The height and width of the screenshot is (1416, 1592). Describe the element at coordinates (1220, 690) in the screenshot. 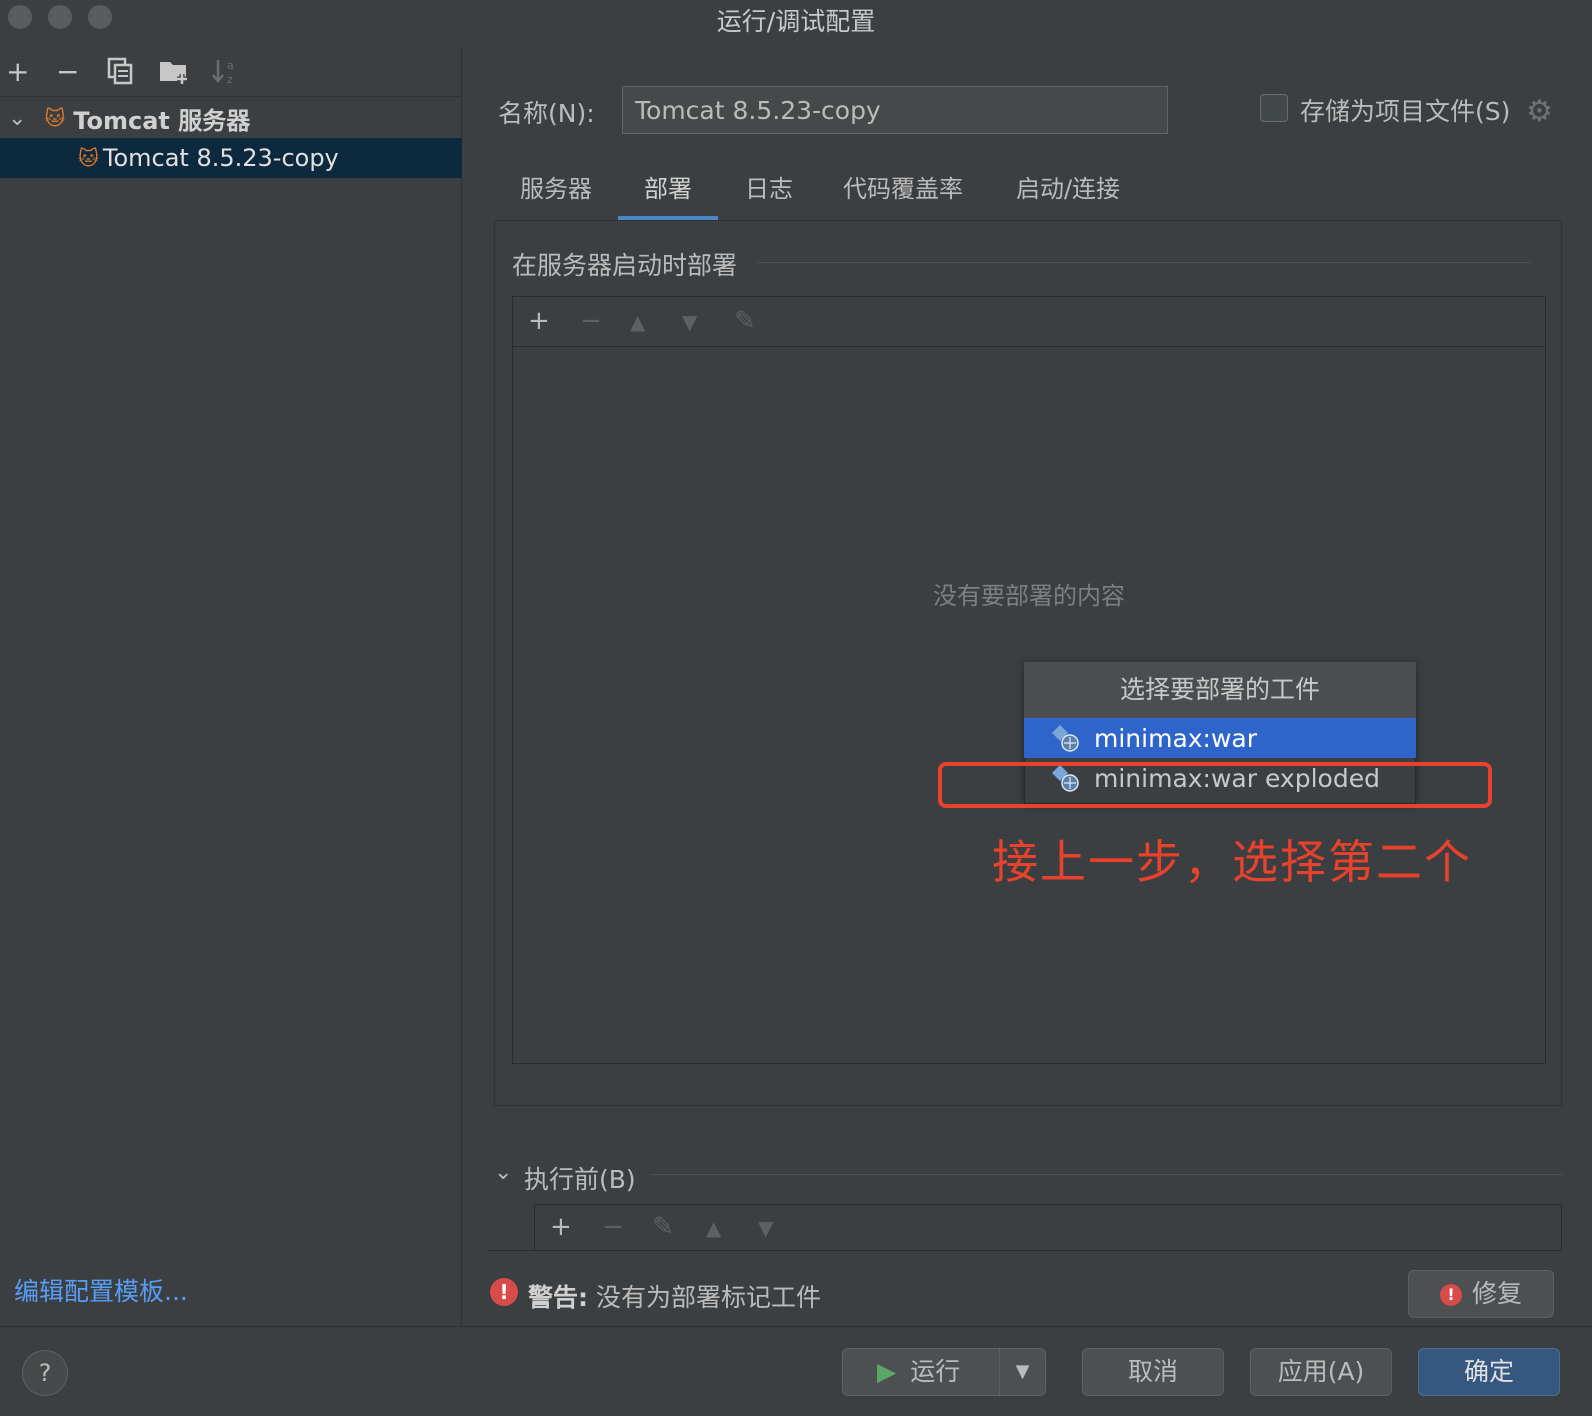

I see `popup-title: 选择要部署的工件` at that location.